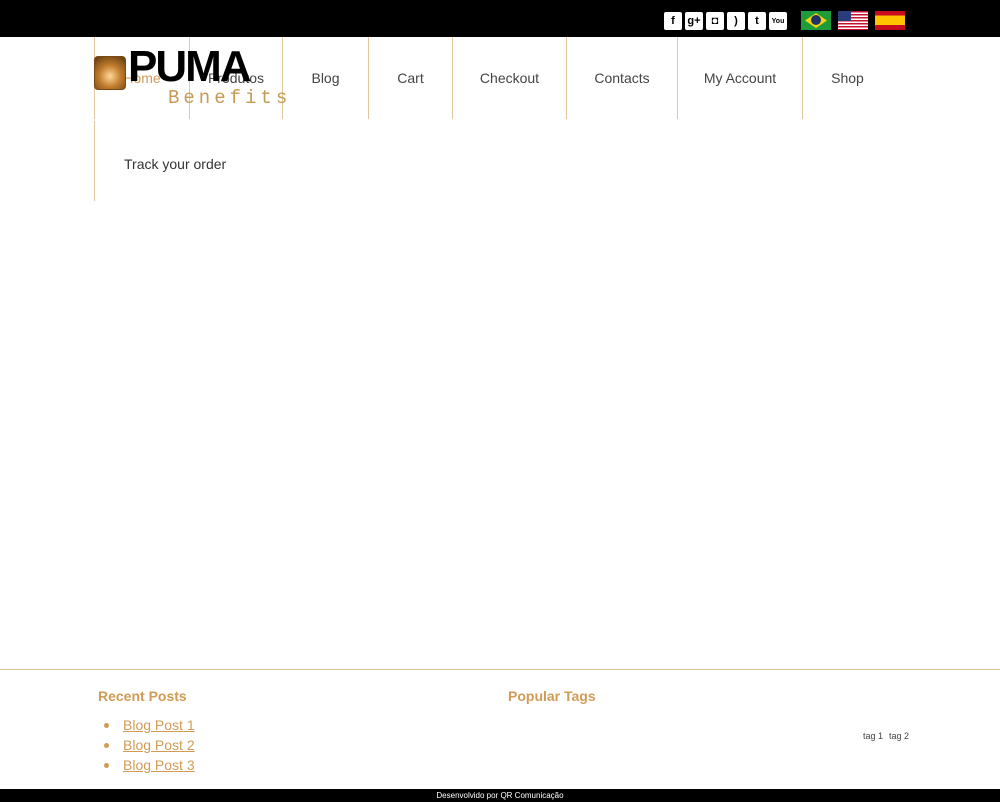 Image resolution: width=1000 pixels, height=802 pixels. I want to click on flag-brazil, so click(816, 20).